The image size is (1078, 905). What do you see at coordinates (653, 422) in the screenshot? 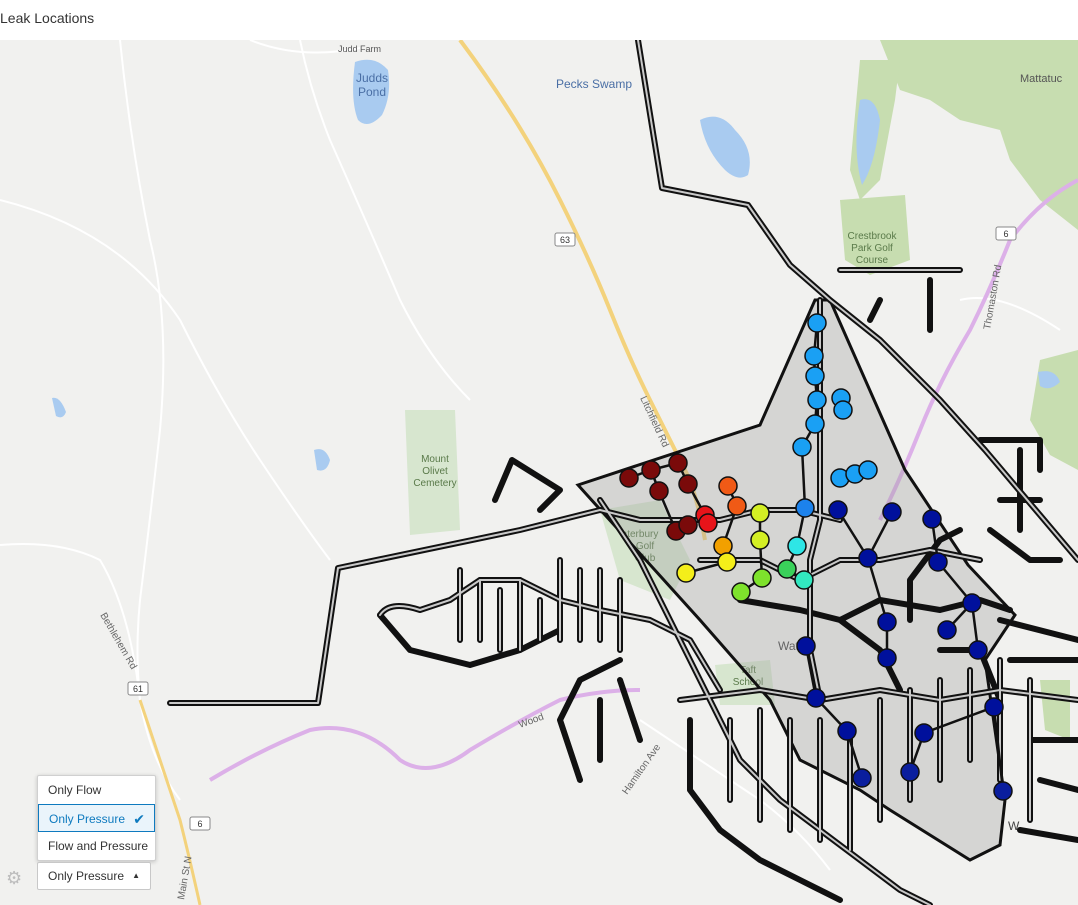
I see `label-litchfield-rd: Litchfield Rd` at bounding box center [653, 422].